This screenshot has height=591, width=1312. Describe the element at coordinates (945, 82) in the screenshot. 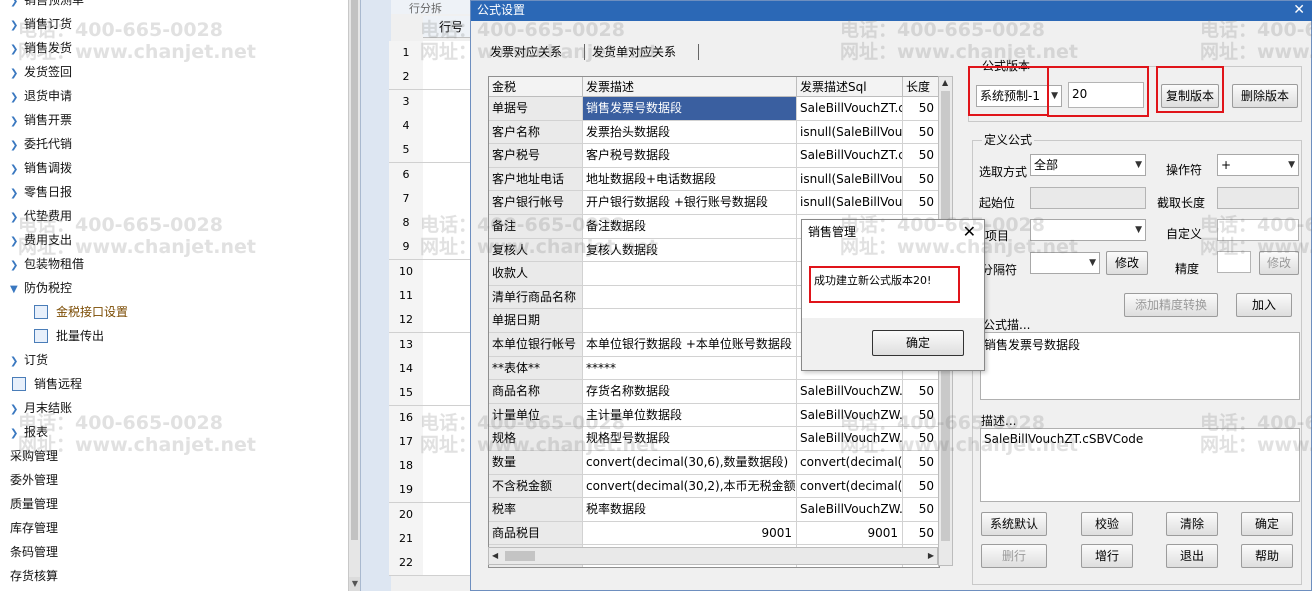

I see `scroll-up-arrow: ▲` at that location.